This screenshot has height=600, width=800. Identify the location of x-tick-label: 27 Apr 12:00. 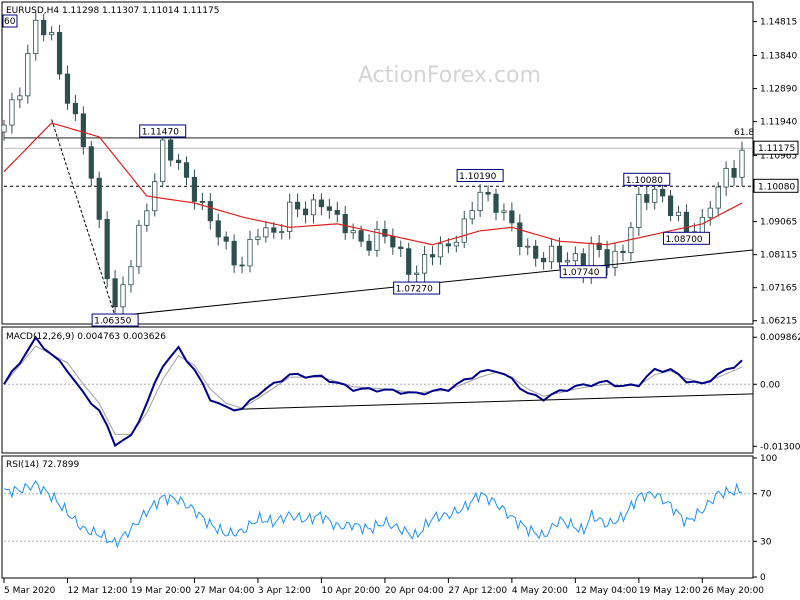
(477, 591).